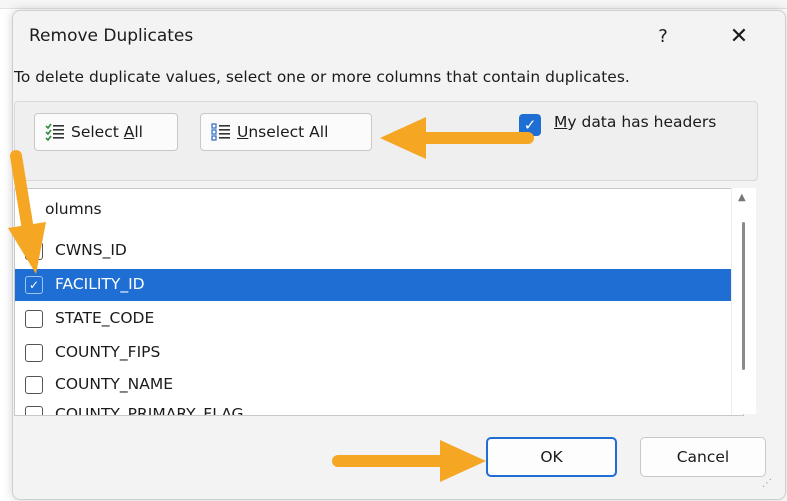 This screenshot has height=501, width=787. What do you see at coordinates (376, 407) in the screenshot?
I see `list-item: COUNTY_PRIMARY_FLAG` at bounding box center [376, 407].